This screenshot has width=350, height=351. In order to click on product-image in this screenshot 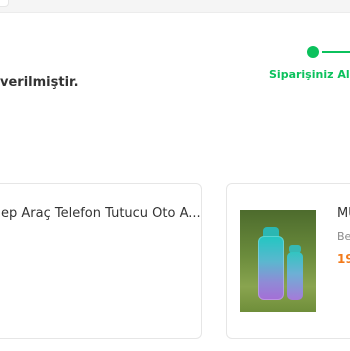, I will do `click(278, 261)`.